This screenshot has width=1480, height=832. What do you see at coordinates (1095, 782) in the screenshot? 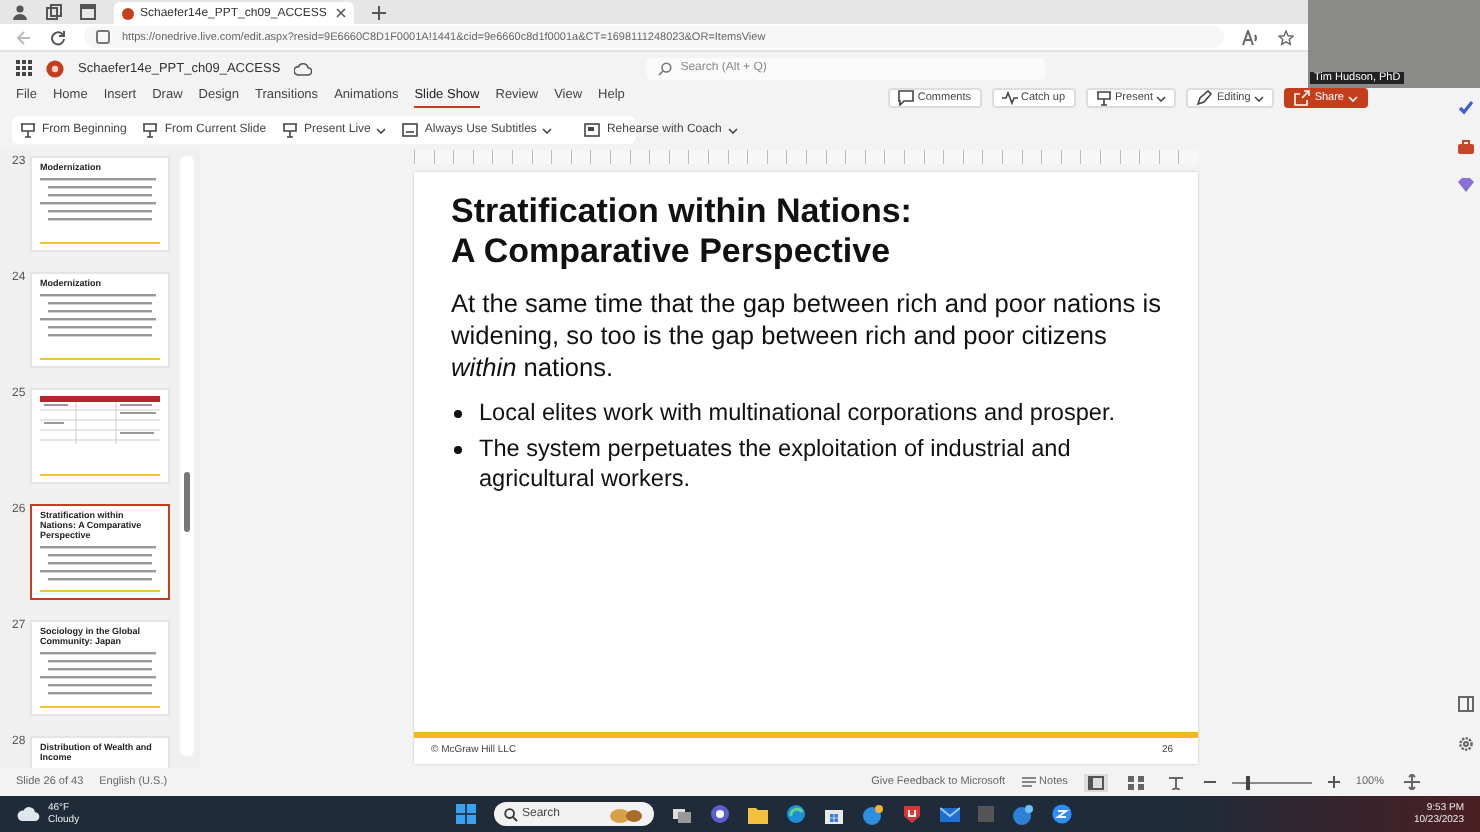
I see `normal-view-icon` at bounding box center [1095, 782].